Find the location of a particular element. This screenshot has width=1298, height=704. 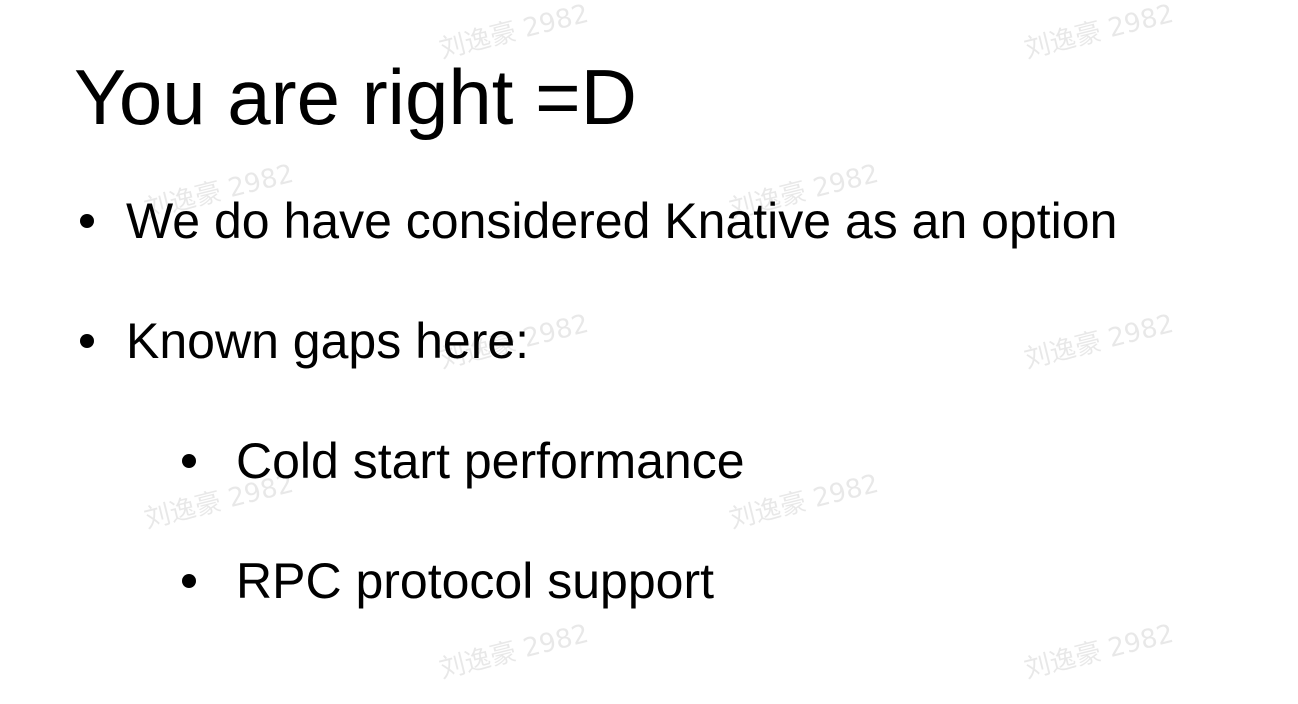

bullet-item: Known gaps here: is located at coordinates (304, 341).